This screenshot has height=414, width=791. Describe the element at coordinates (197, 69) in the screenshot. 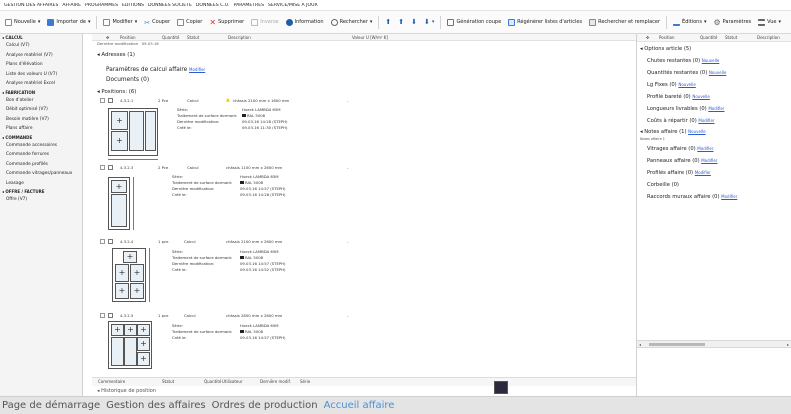

I see `param-calcul-modifier-link: Modifier` at that location.